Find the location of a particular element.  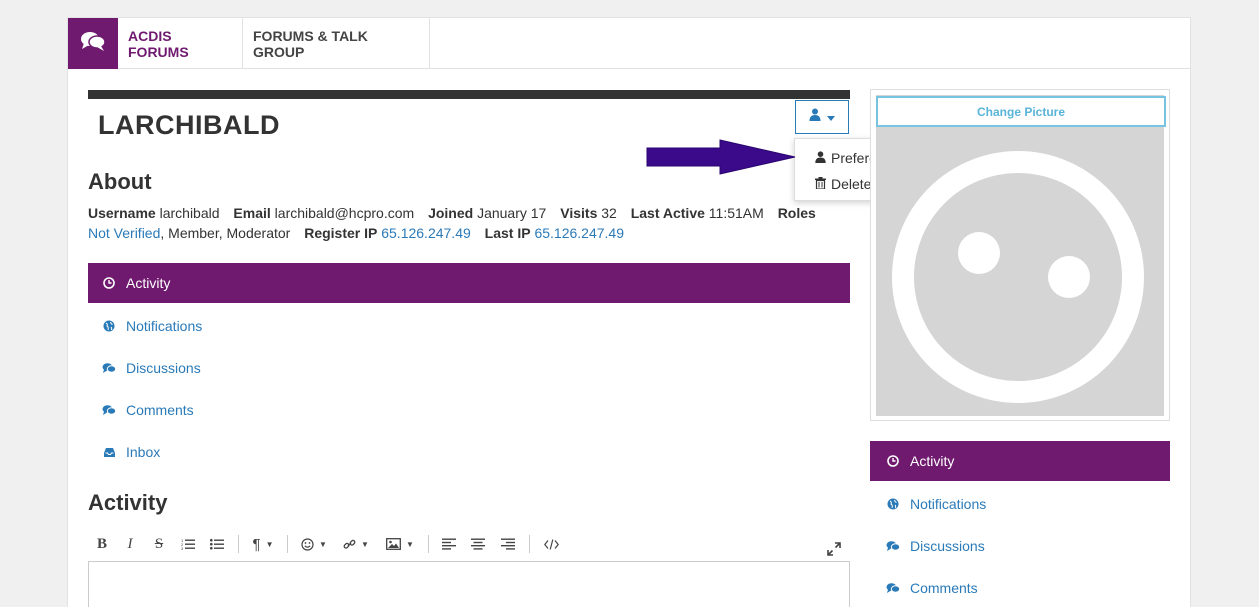

sidebar-tab-activity: Activity is located at coordinates (1020, 461).